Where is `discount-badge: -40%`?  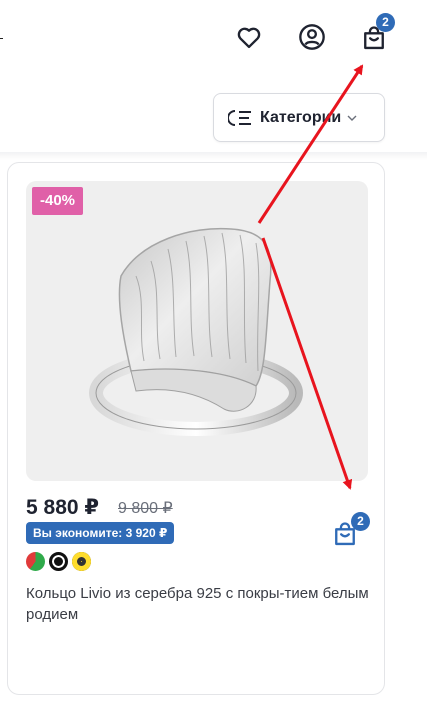
discount-badge: -40% is located at coordinates (58, 201).